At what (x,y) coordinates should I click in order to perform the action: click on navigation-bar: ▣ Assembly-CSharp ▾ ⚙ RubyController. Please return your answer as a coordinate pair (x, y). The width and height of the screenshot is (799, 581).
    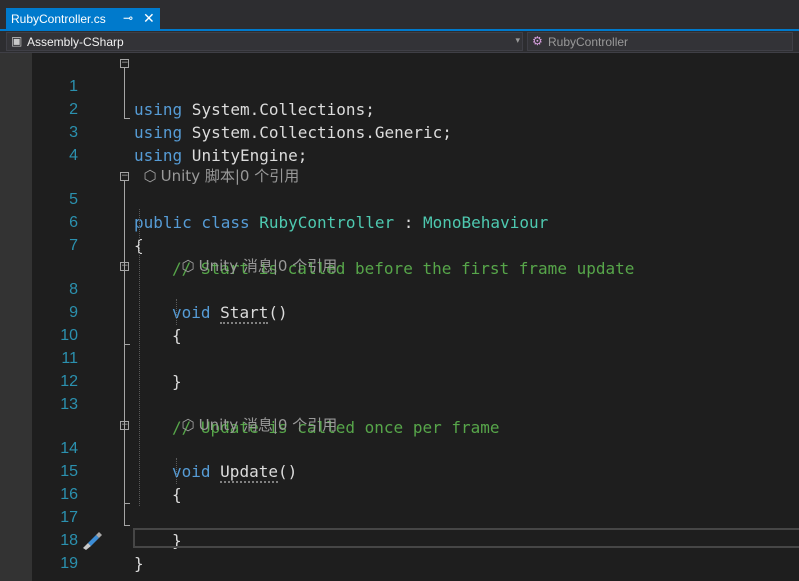
    Looking at the image, I should click on (399, 42).